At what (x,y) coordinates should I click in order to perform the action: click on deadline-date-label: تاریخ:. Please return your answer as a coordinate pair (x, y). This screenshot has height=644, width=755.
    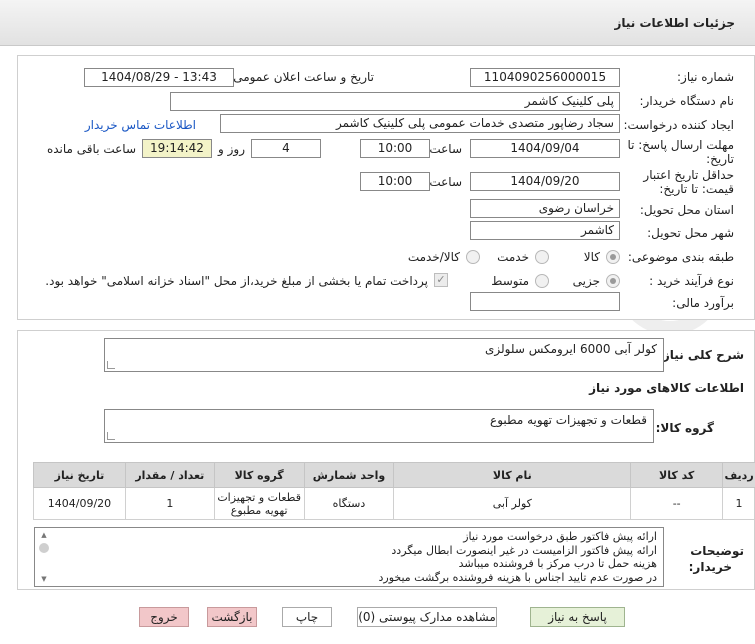
    Looking at the image, I should click on (720, 159).